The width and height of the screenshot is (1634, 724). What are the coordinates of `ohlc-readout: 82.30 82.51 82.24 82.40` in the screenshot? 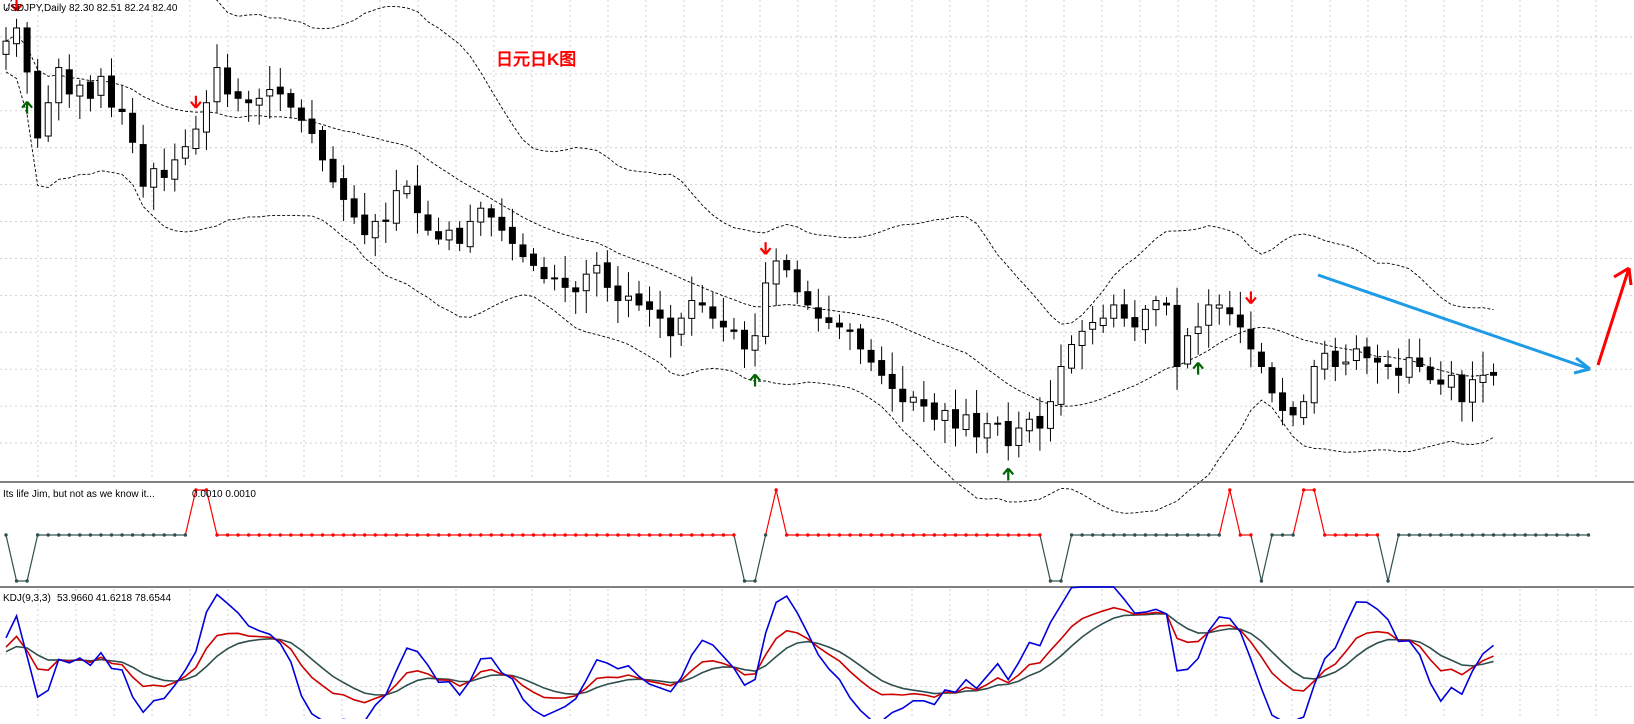 It's located at (123, 8).